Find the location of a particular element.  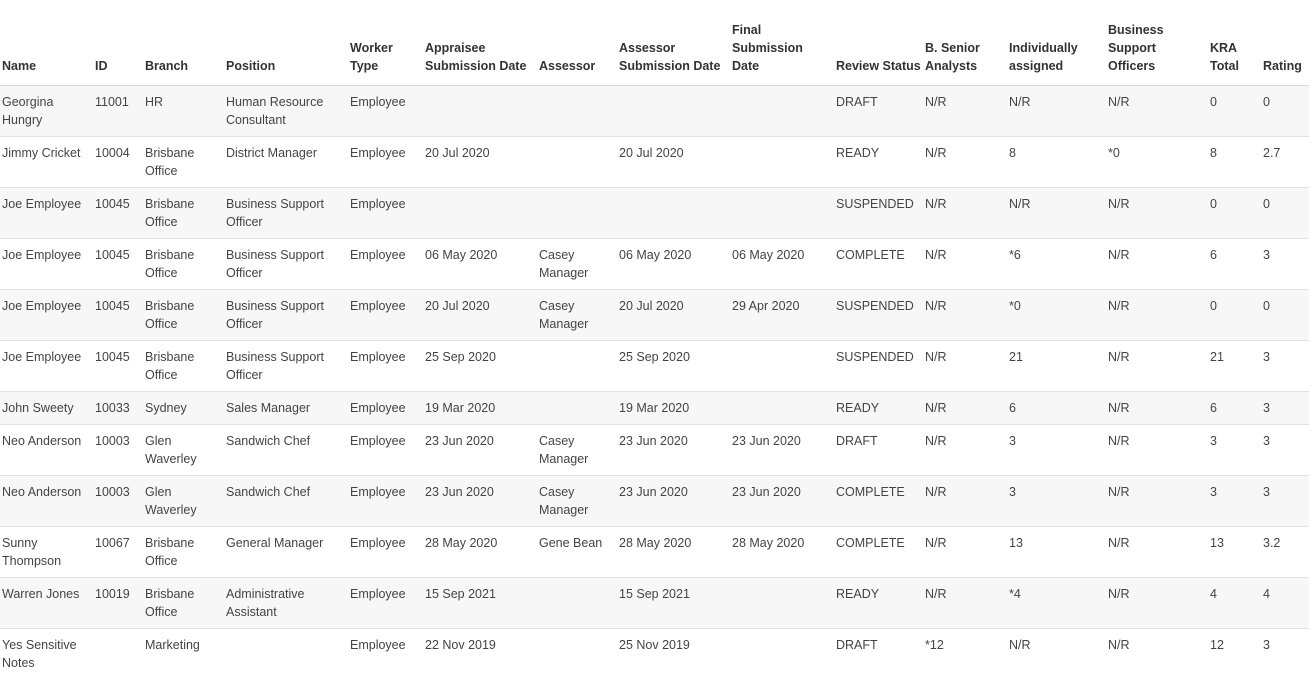

cell-position: District Manager is located at coordinates (286, 162).